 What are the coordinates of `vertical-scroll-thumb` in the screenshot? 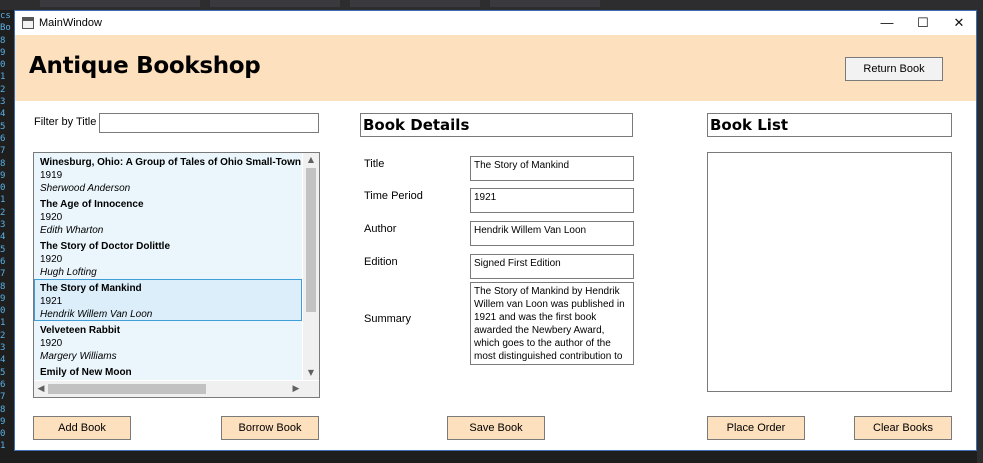 It's located at (311, 240).